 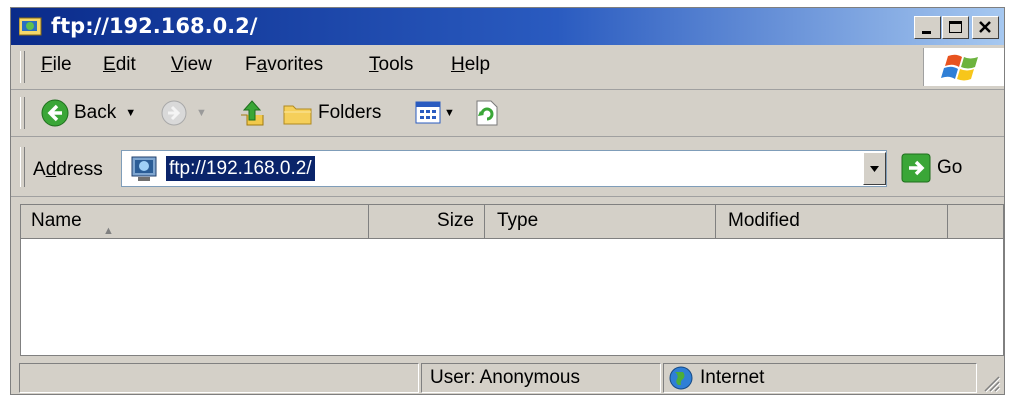 I want to click on views-button: ▼, so click(x=435, y=113).